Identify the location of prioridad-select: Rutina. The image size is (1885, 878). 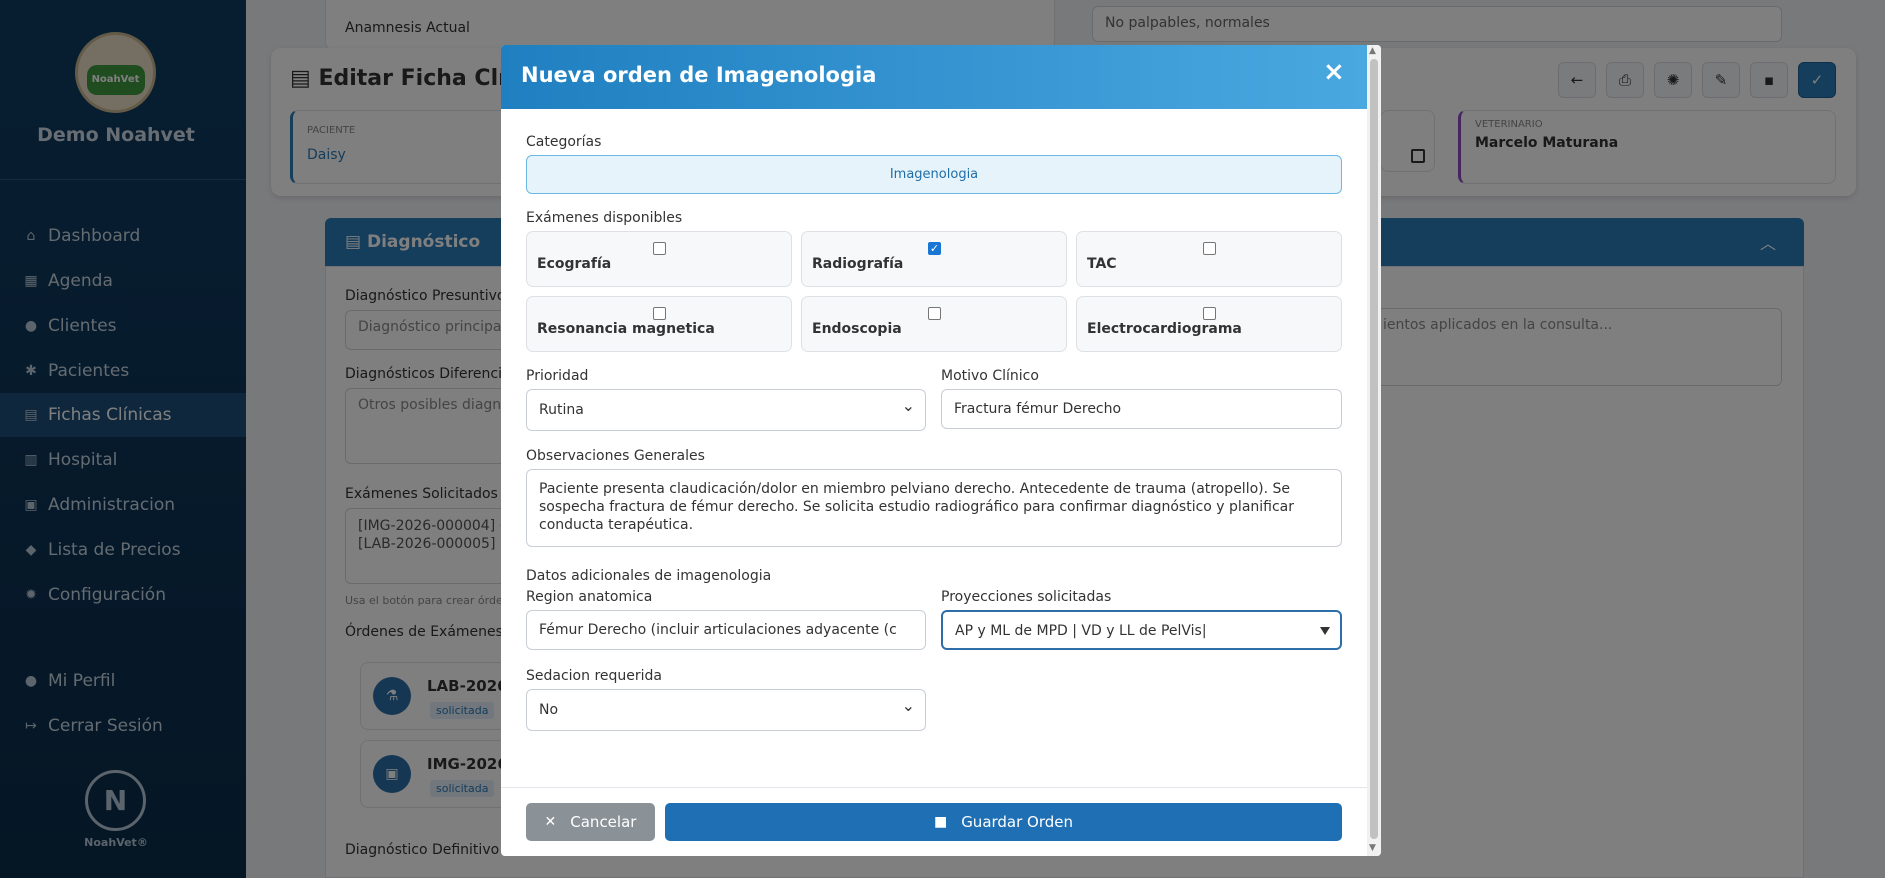
(726, 410).